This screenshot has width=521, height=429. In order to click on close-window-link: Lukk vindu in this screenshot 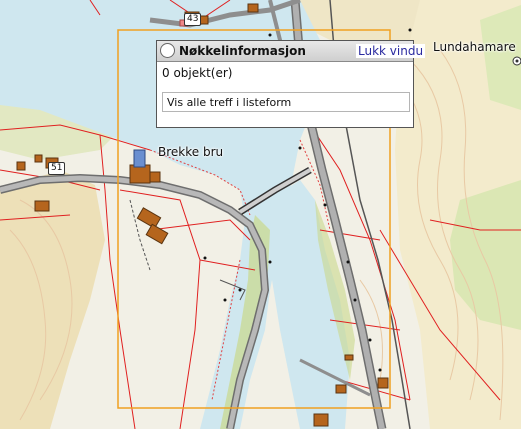, I will do `click(391, 51)`.